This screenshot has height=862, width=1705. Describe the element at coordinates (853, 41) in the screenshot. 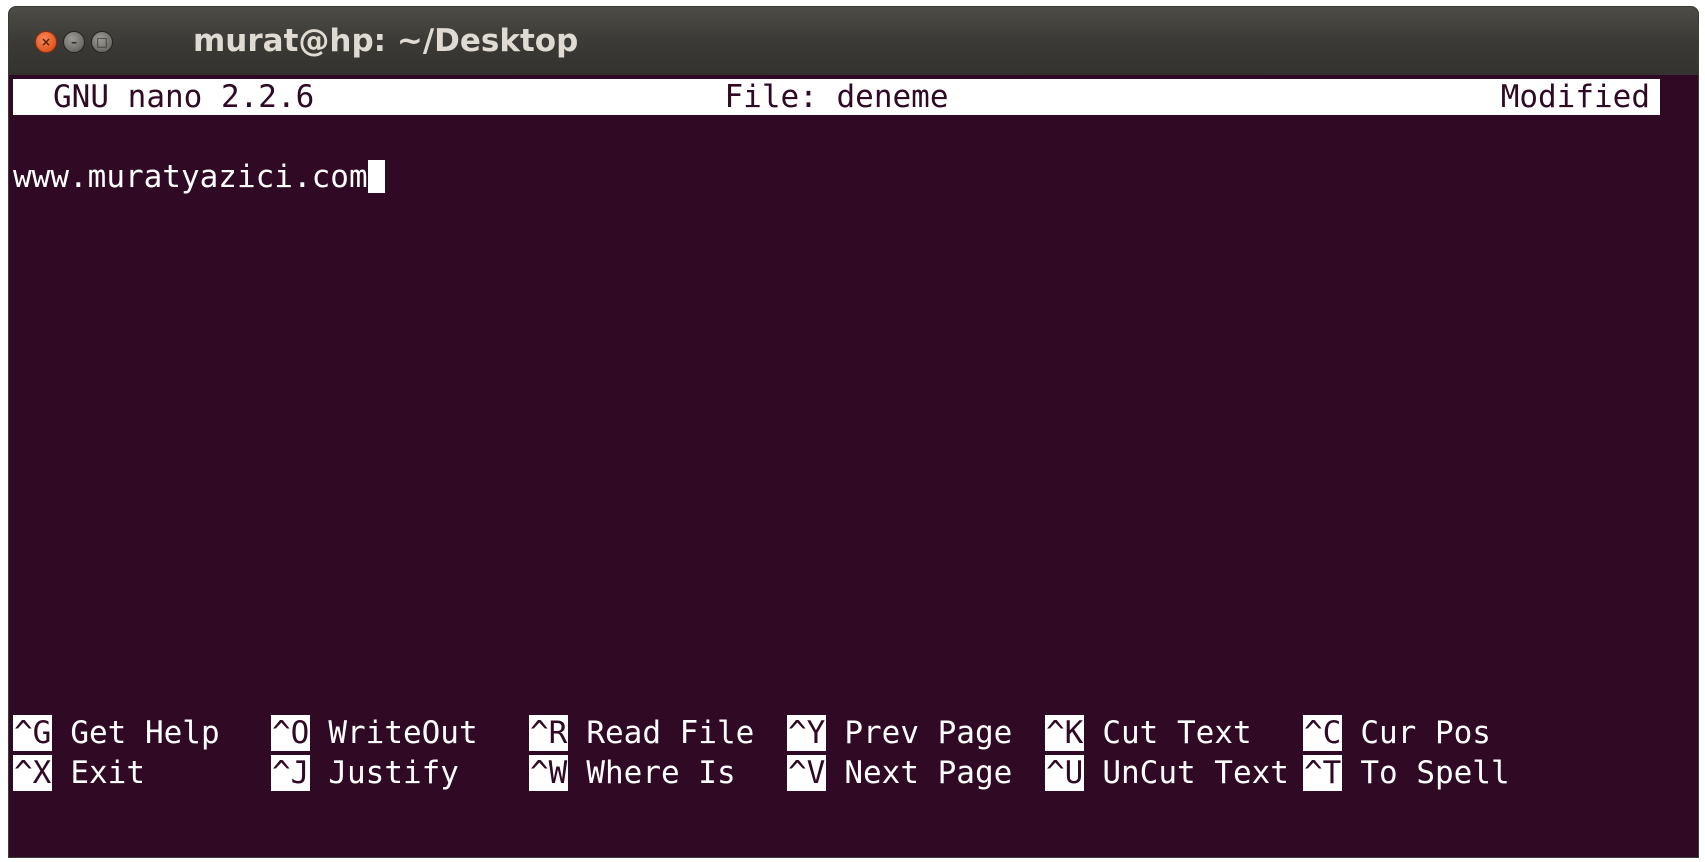

I see `window-titlebar: × – □ murat@hp: ~/Desktop` at that location.